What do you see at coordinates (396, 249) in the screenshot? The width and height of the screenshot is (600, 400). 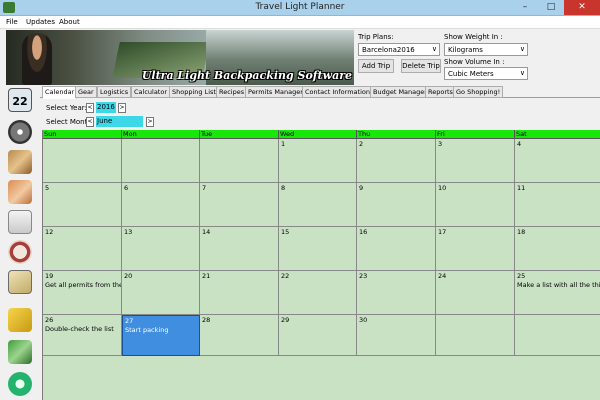 I see `calendar-day-cell: 16` at bounding box center [396, 249].